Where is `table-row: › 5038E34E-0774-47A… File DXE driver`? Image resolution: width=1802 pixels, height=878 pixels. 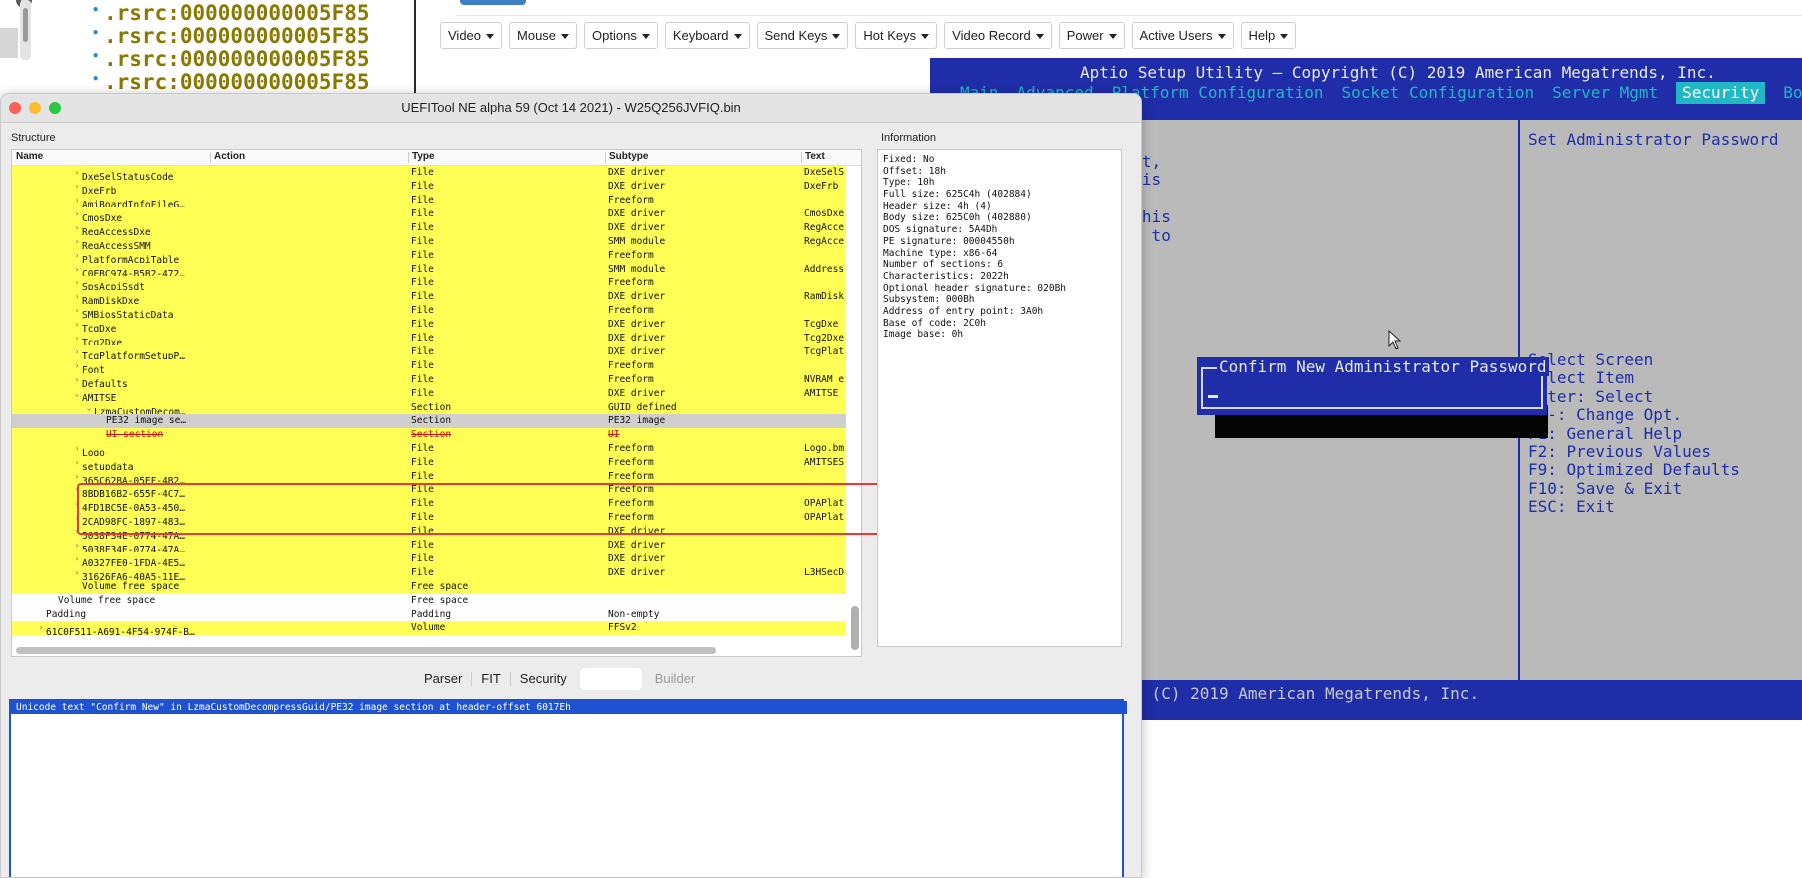
table-row: › 5038E34E-0774-47A… File DXE driver is located at coordinates (429, 546).